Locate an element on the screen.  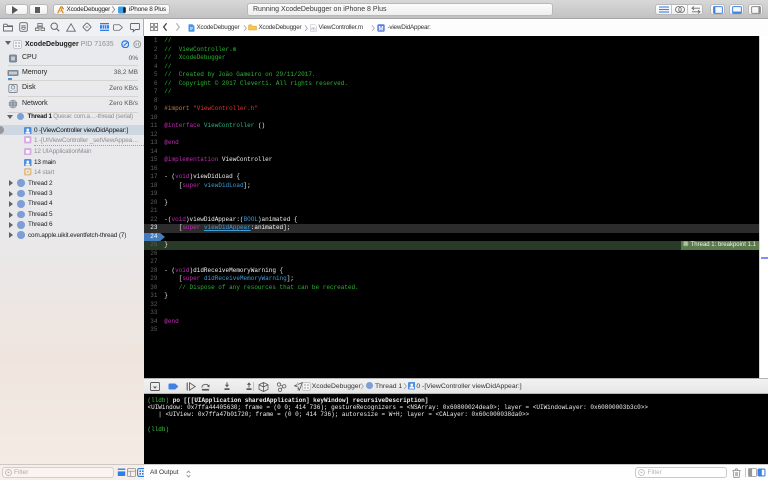
svg-text: m is located at coordinates (313, 28).